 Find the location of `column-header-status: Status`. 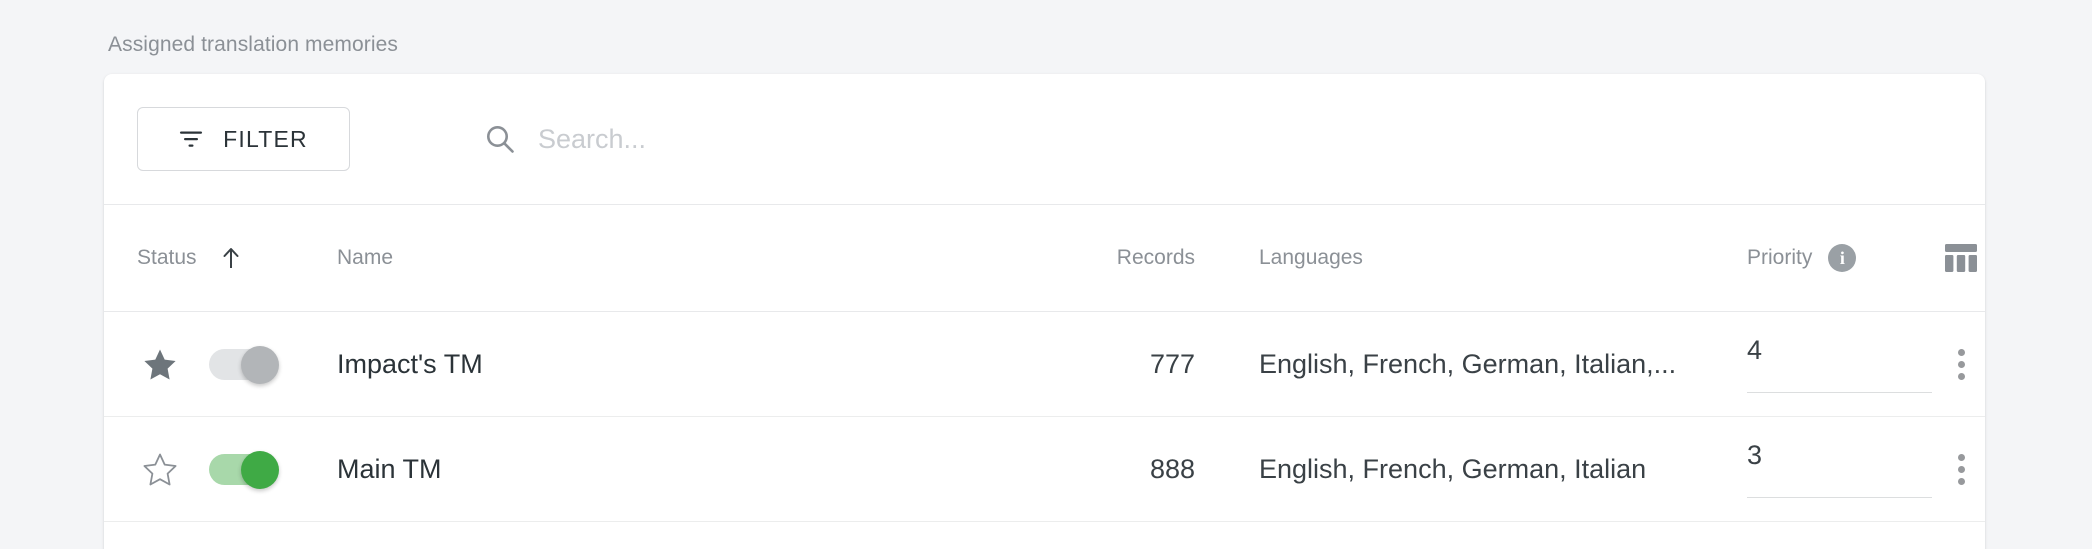

column-header-status: Status is located at coordinates (237, 258).